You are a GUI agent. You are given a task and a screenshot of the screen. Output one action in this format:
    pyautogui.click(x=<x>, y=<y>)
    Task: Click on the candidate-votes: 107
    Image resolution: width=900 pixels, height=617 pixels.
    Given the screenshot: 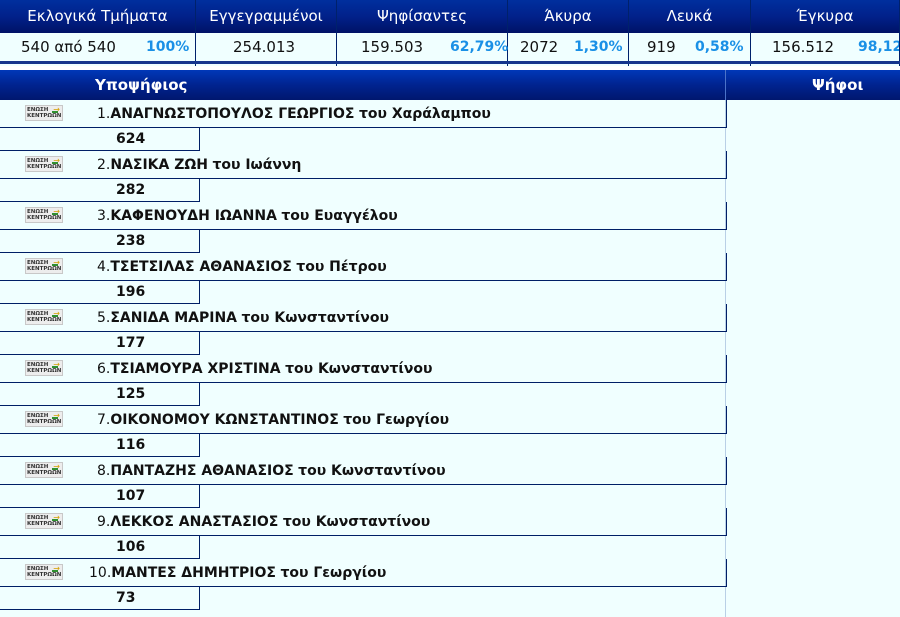 What is the action you would take?
    pyautogui.click(x=131, y=496)
    